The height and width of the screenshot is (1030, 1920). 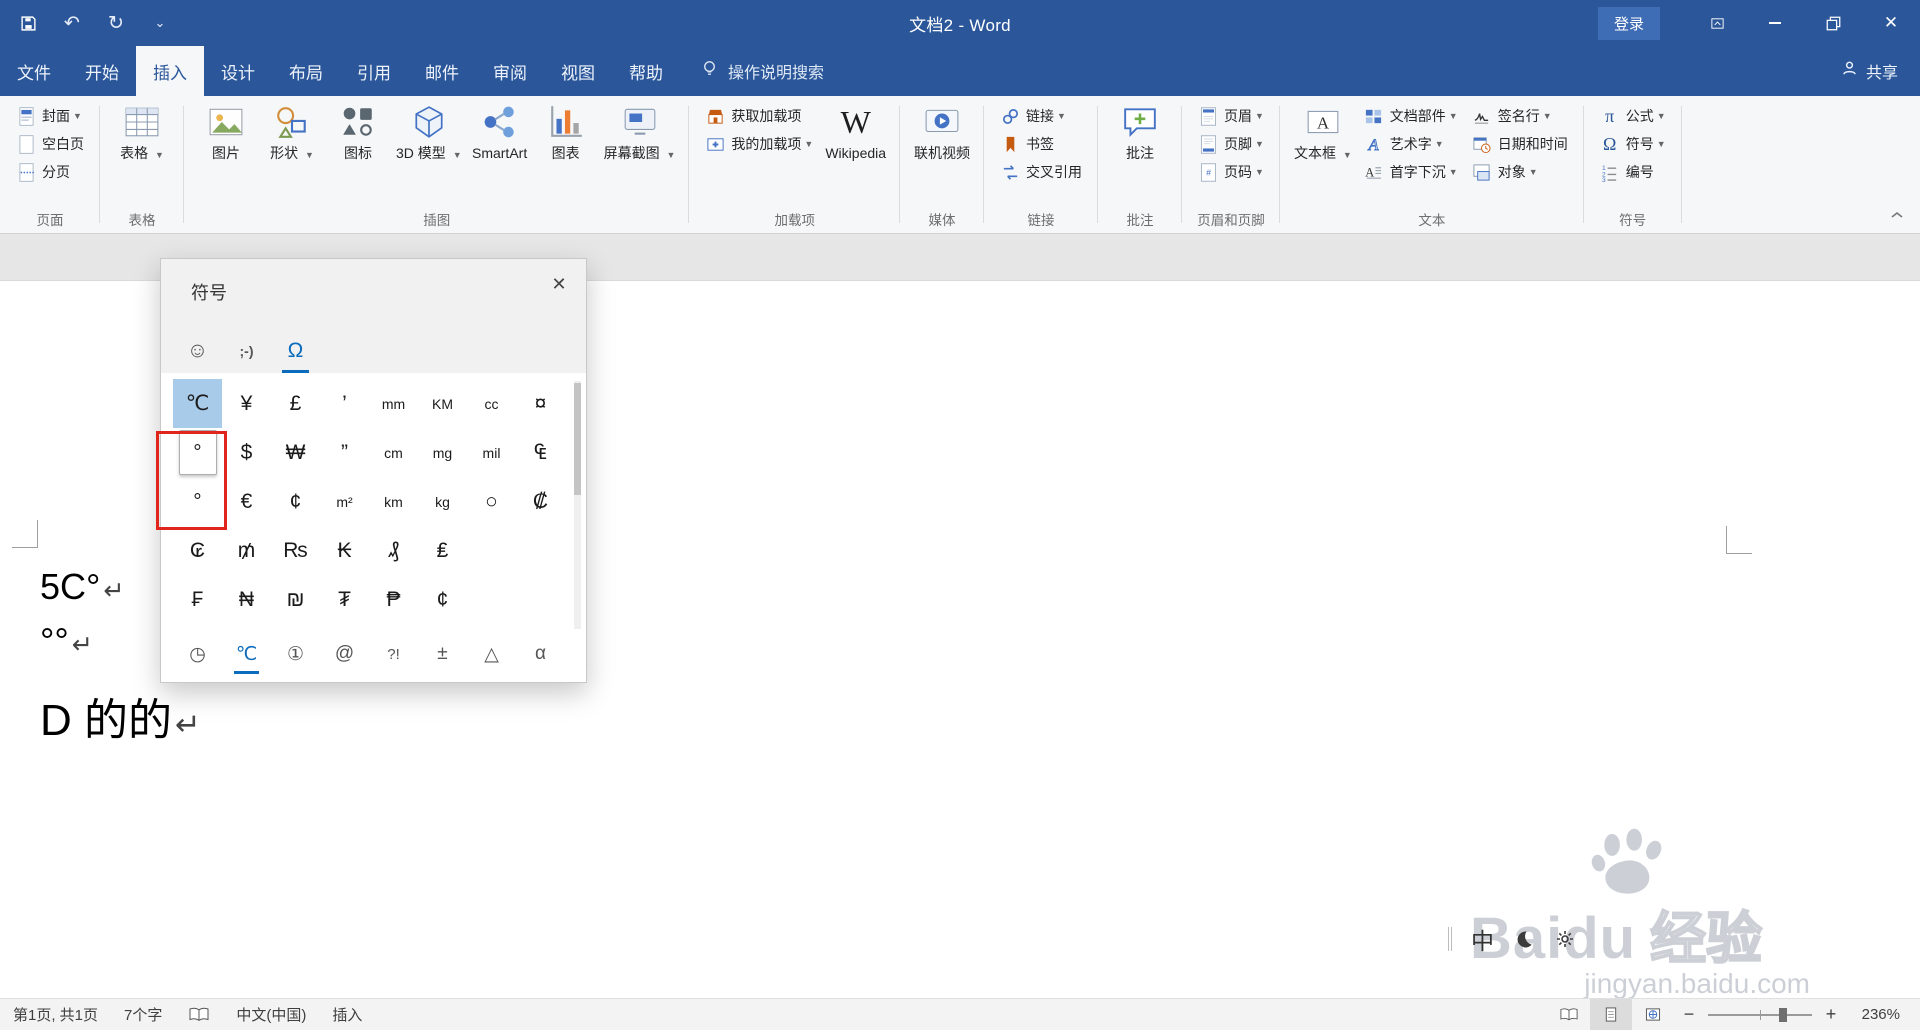 What do you see at coordinates (1520, 172) in the screenshot?
I see `object-button: 对象 ▼` at bounding box center [1520, 172].